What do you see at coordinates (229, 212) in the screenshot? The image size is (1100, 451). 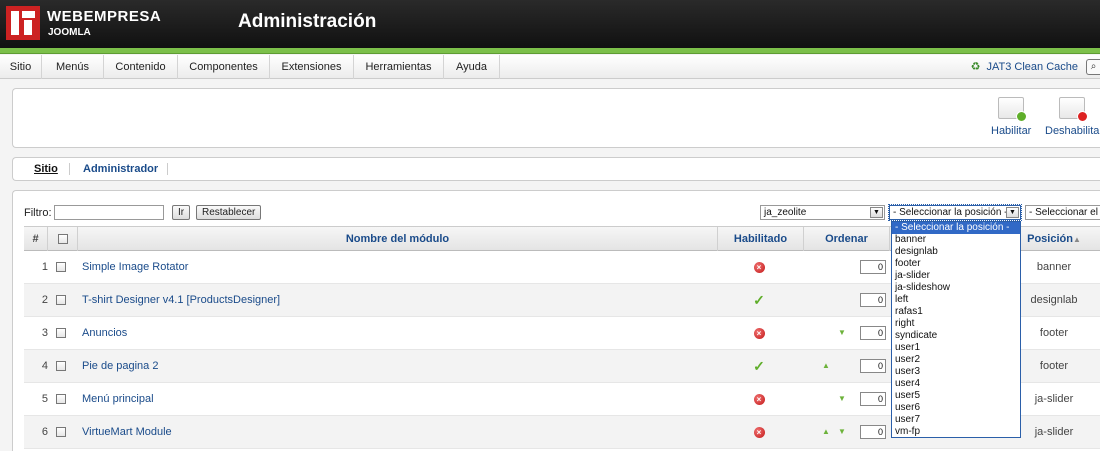 I see `reset-button: Restablecer` at bounding box center [229, 212].